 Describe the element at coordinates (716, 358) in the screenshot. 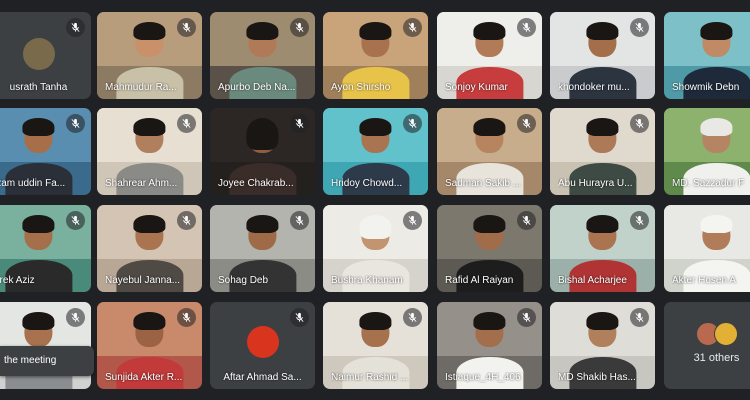

I see `others-count: 31 others` at that location.